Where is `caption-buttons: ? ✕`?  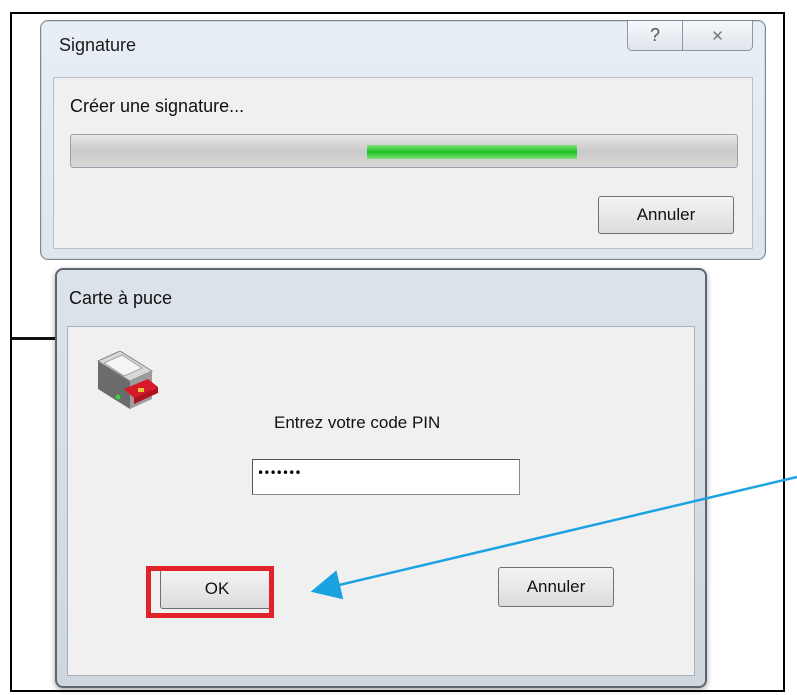
caption-buttons: ? ✕ is located at coordinates (690, 37).